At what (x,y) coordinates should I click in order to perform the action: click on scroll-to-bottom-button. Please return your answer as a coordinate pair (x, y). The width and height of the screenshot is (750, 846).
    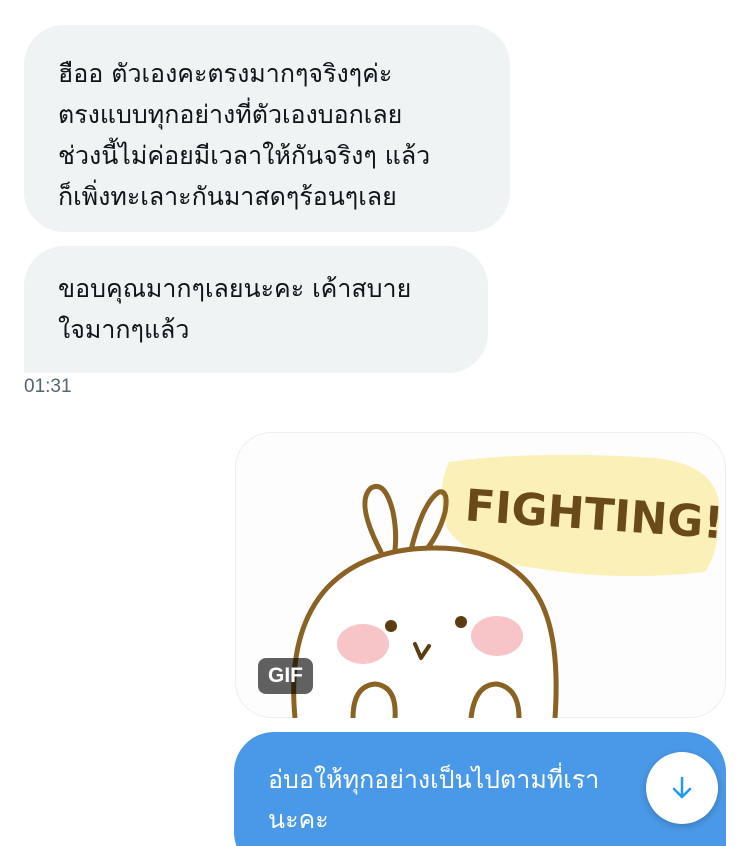
    Looking at the image, I should click on (682, 788).